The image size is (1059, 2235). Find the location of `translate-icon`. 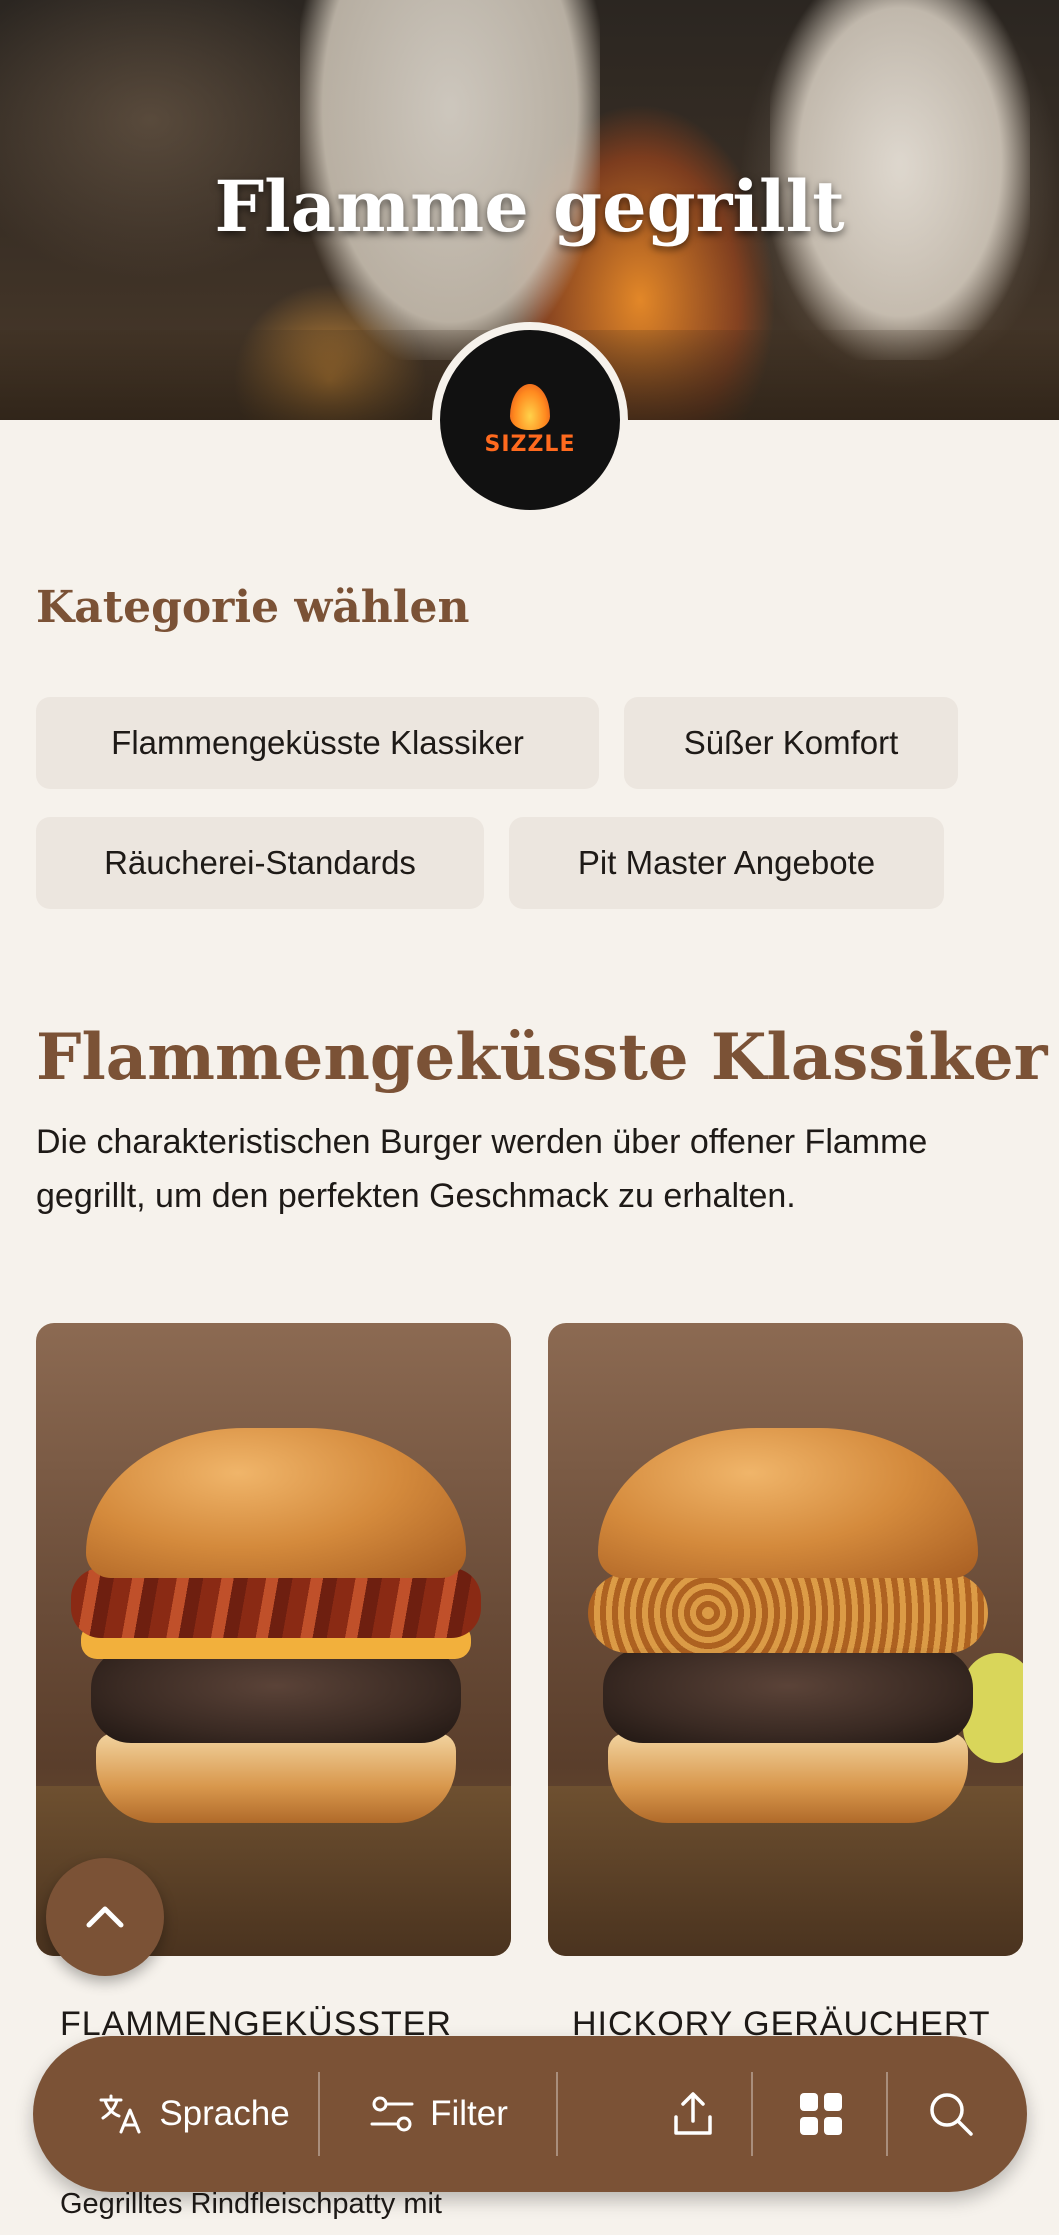

translate-icon is located at coordinates (120, 2114).